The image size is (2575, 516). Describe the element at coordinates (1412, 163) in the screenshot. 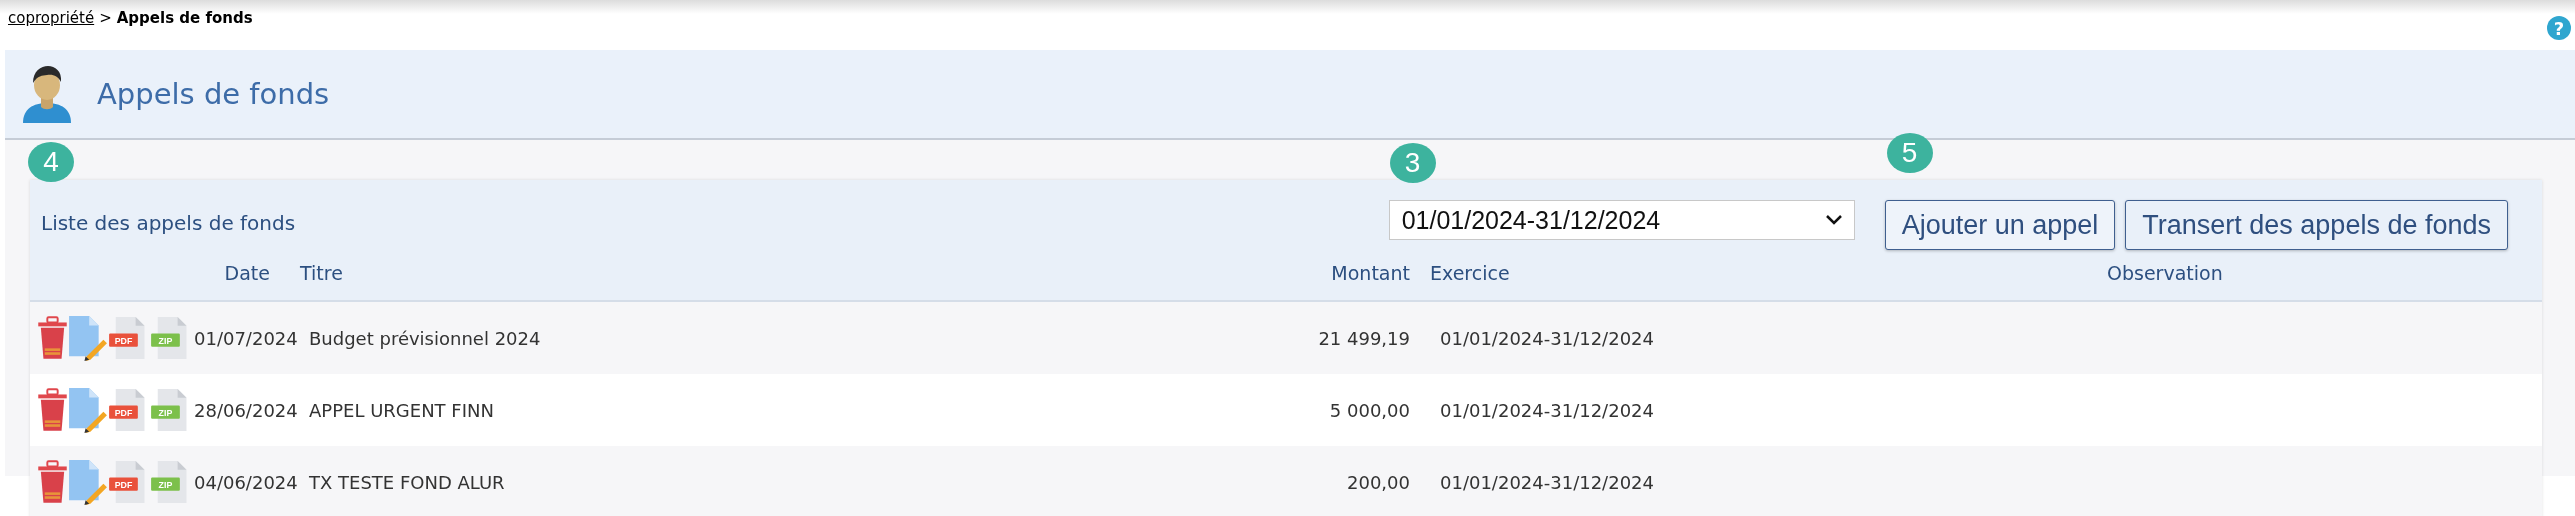

I see `step-marker: 3` at that location.